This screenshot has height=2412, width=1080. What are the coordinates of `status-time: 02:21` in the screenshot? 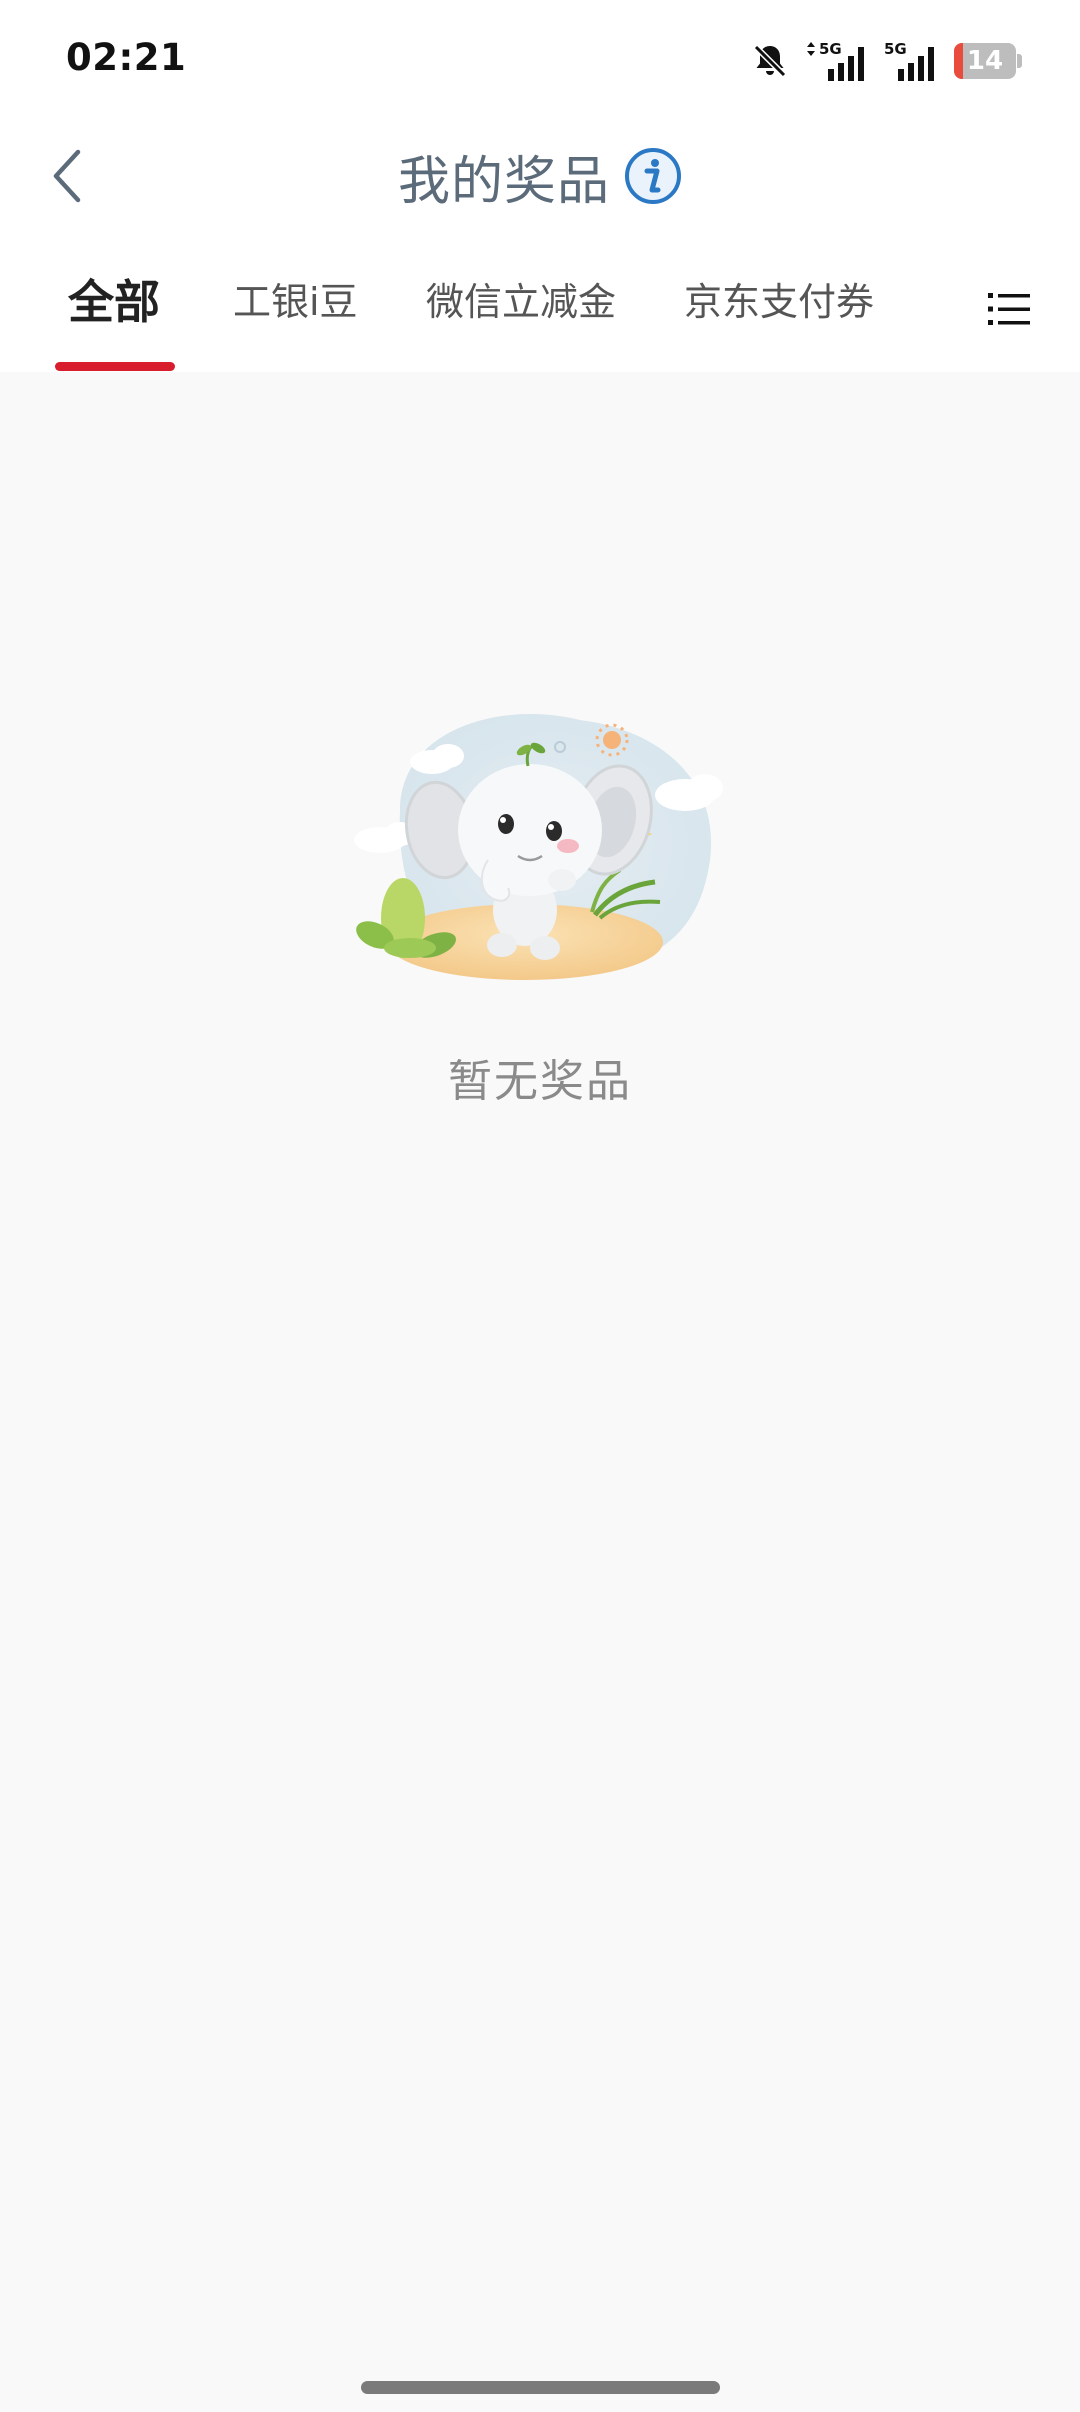 It's located at (126, 57).